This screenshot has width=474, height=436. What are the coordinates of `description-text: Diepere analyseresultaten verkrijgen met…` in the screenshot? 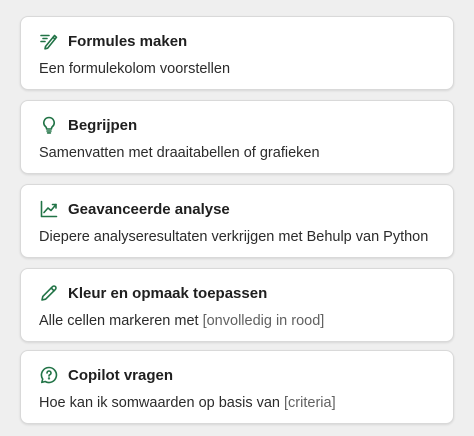 It's located at (234, 237).